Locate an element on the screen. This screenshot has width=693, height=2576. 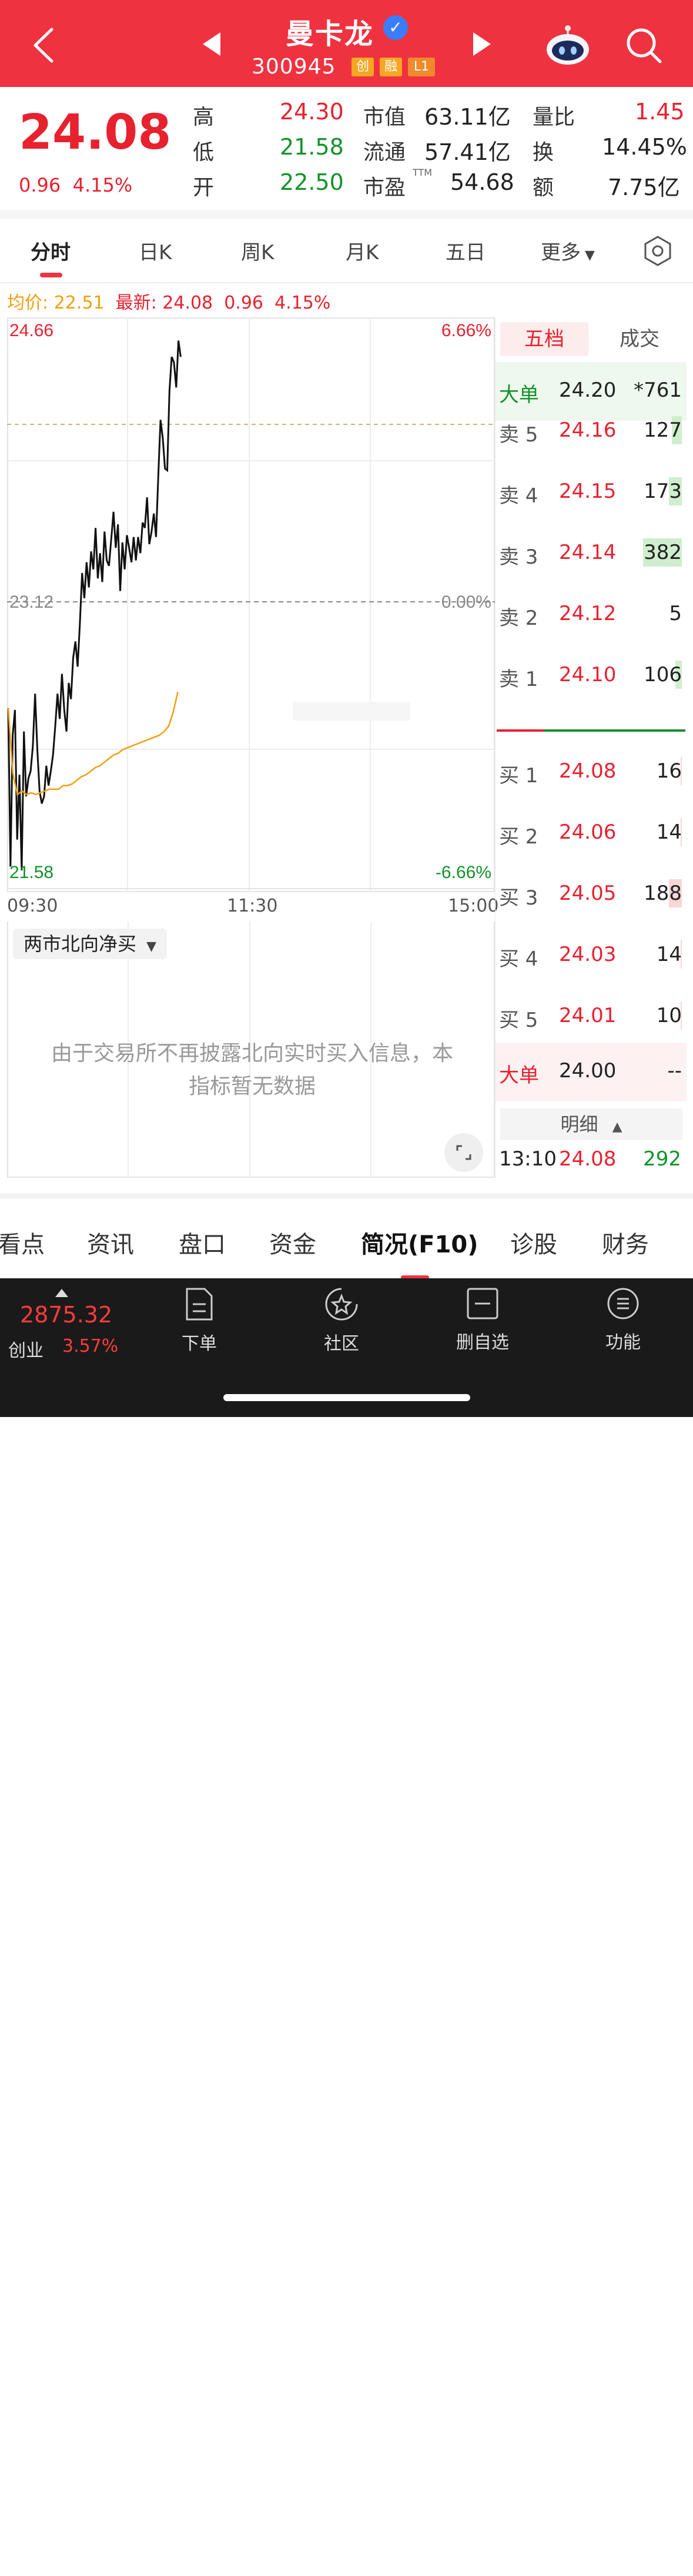
bid-row-4: 买 4 24.03 14 is located at coordinates (591, 955).